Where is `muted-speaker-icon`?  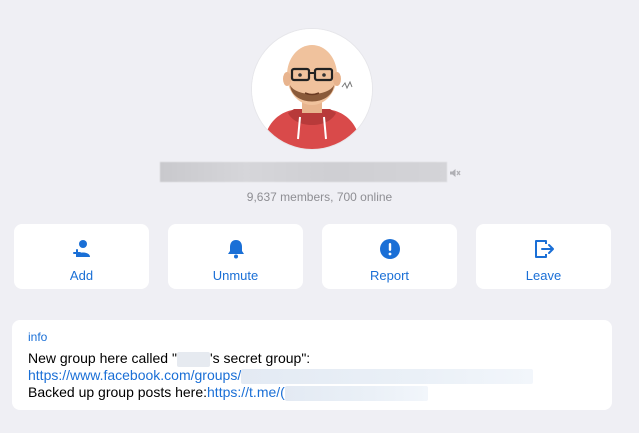 muted-speaker-icon is located at coordinates (455, 172).